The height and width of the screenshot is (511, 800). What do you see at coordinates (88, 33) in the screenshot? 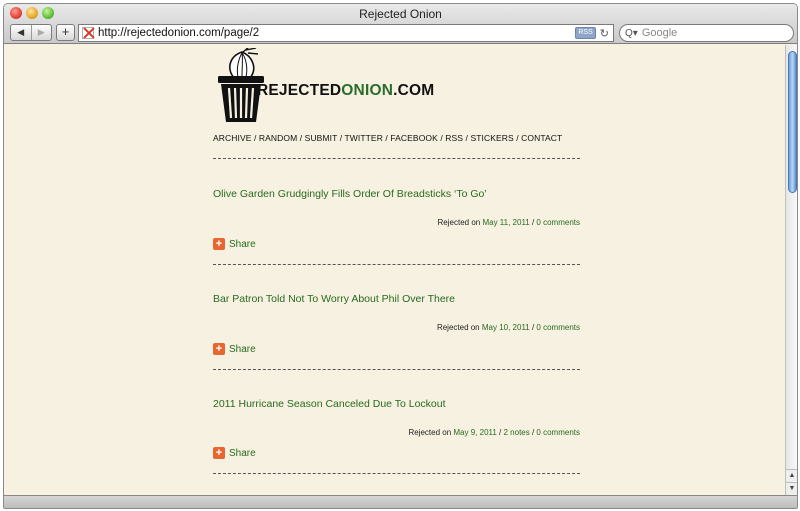
I see `broken-favicon-icon` at bounding box center [88, 33].